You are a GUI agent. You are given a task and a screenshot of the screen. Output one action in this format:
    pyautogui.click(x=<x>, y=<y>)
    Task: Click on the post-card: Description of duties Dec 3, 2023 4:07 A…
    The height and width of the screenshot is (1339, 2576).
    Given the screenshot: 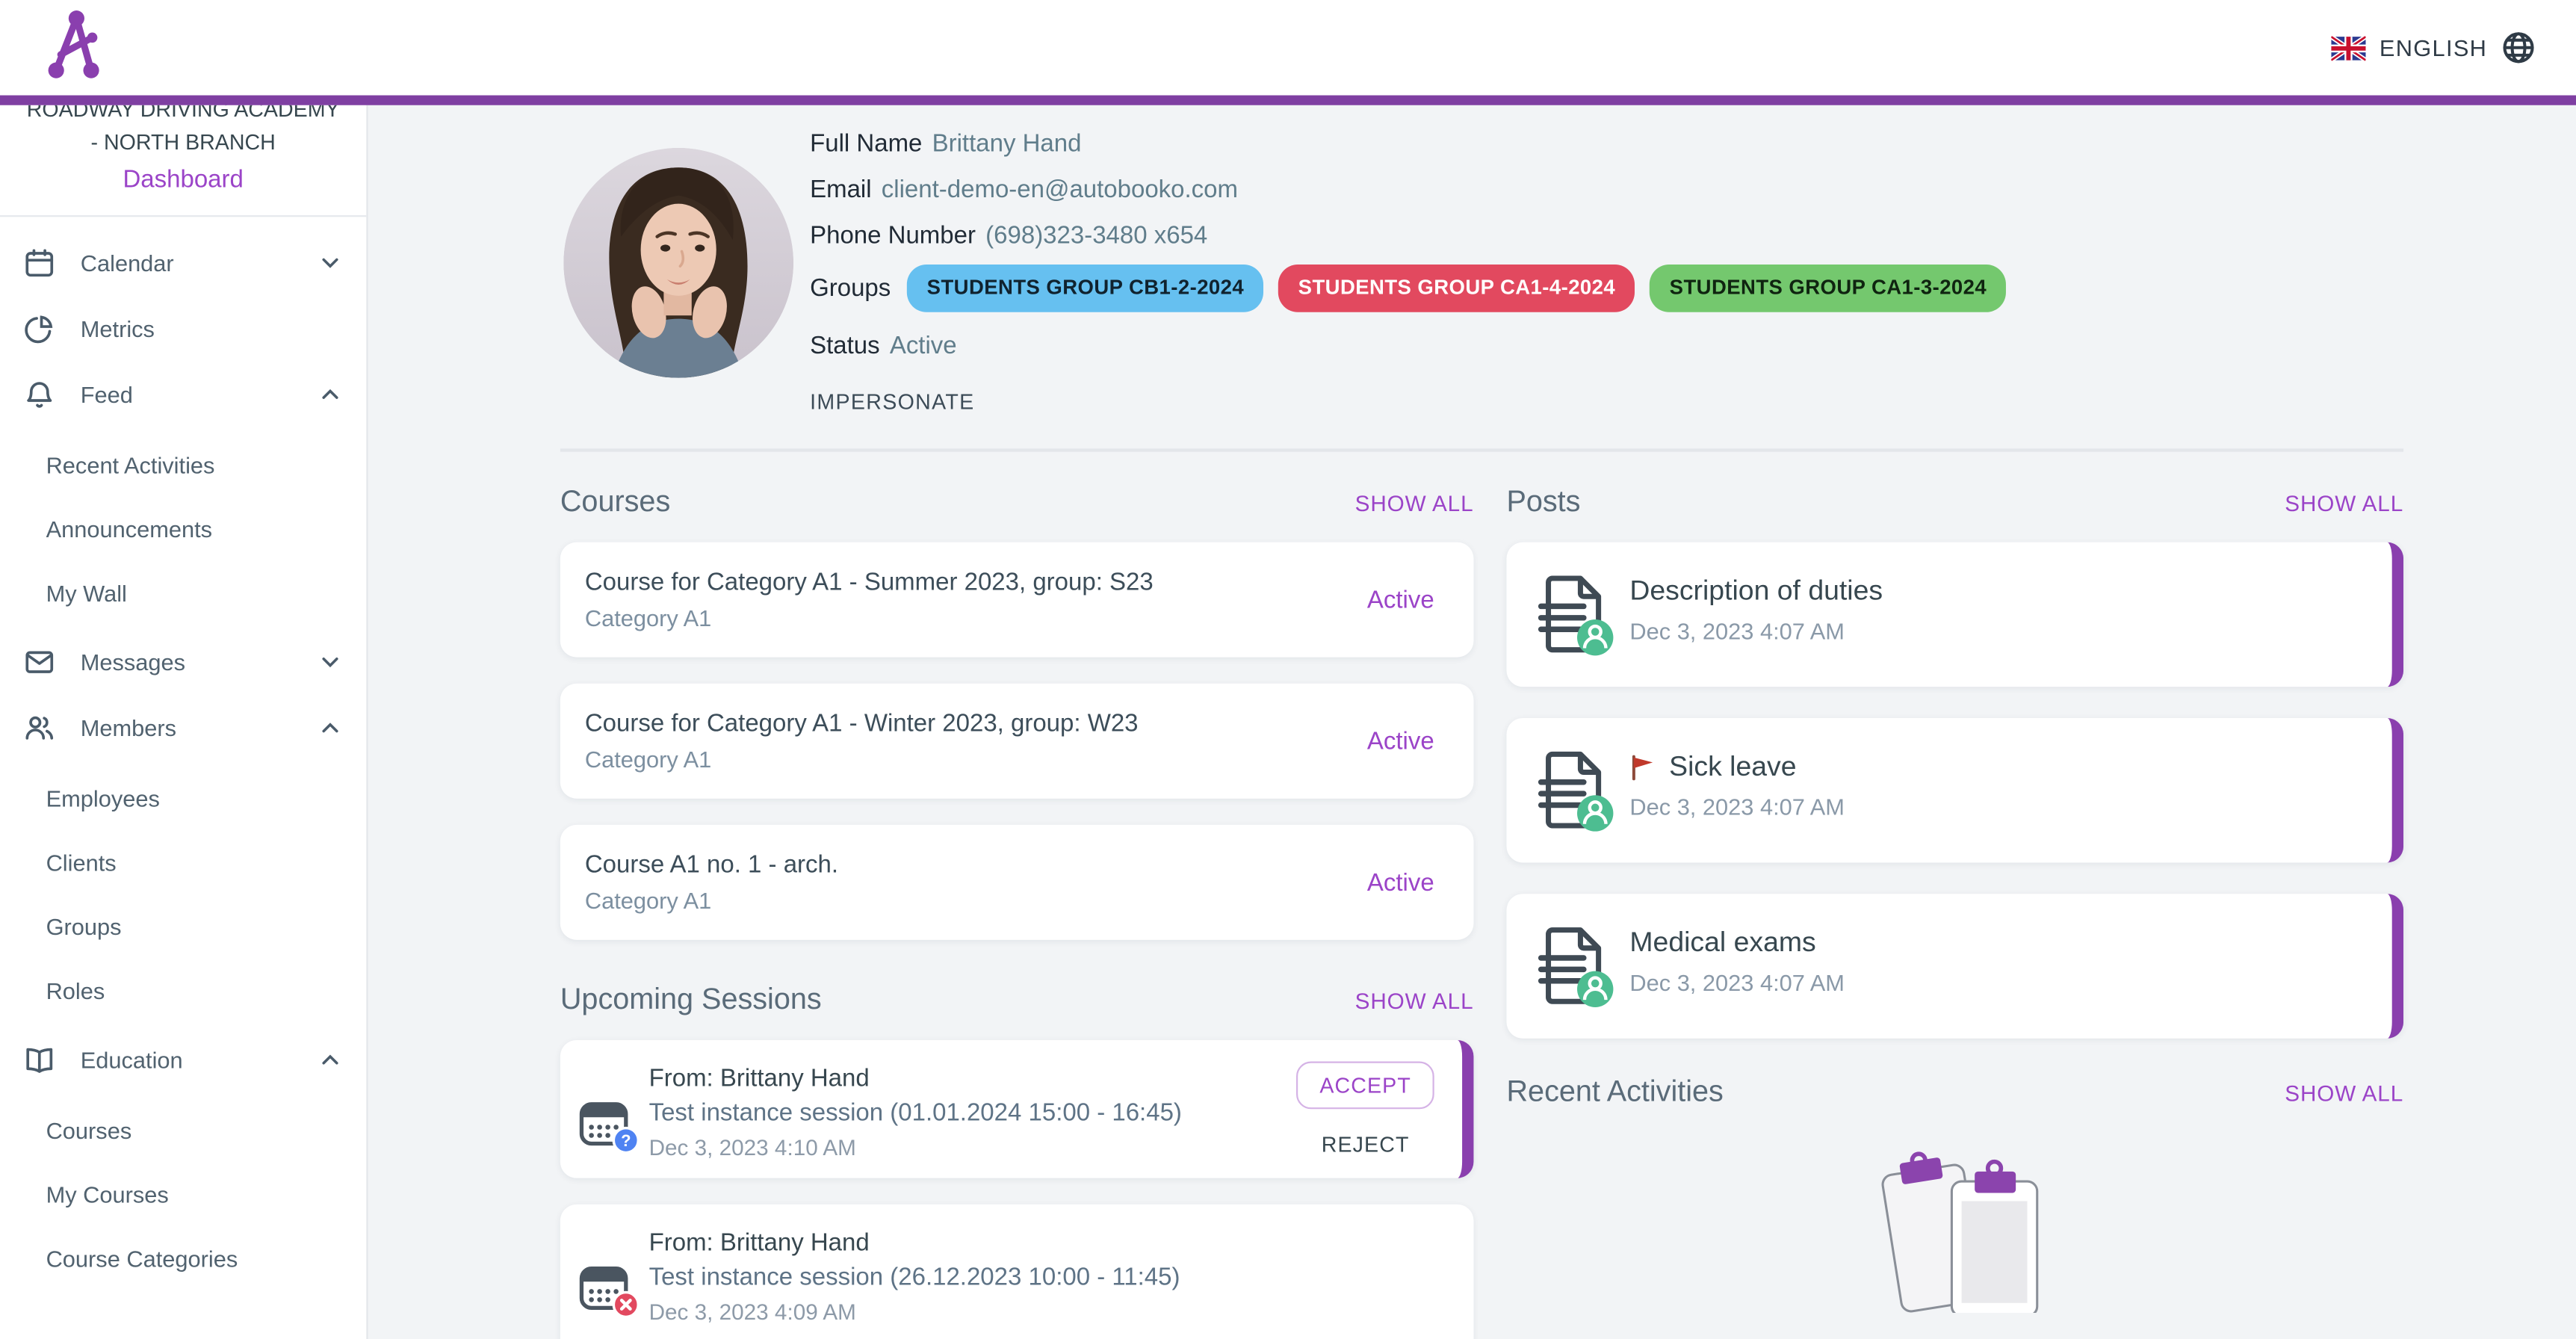 What is the action you would take?
    pyautogui.click(x=1955, y=614)
    